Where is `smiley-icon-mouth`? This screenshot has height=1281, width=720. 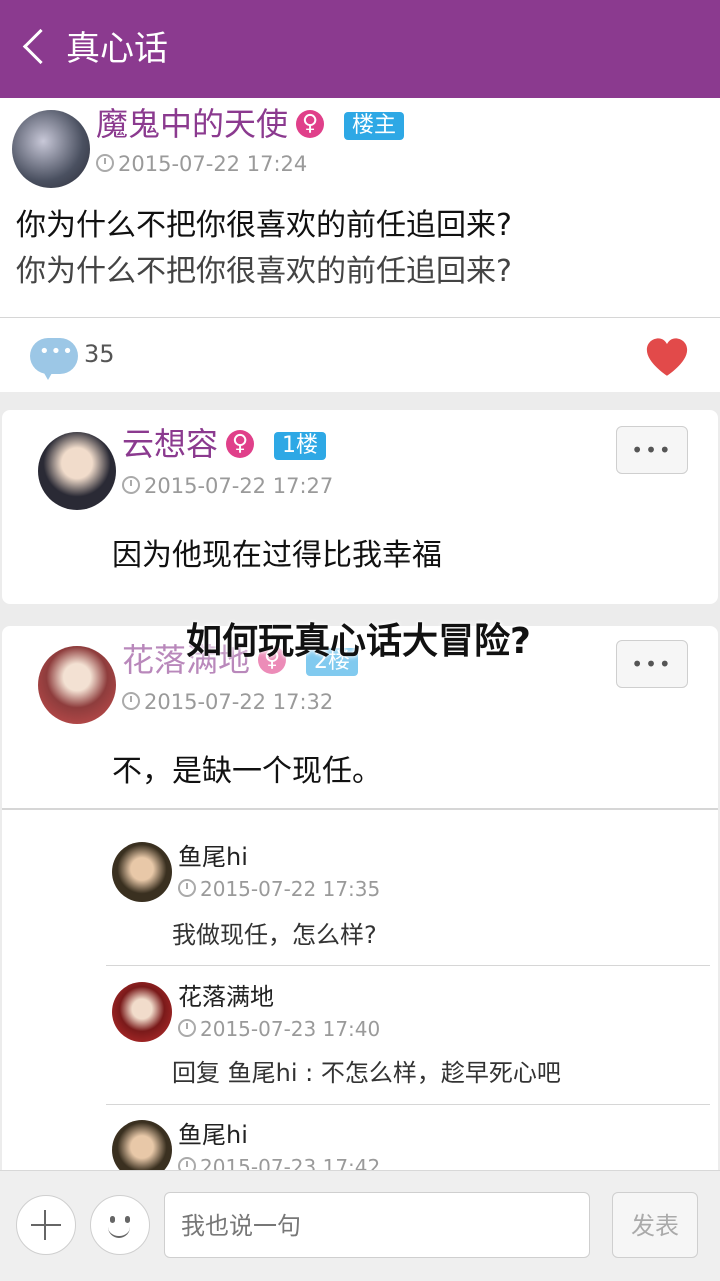 smiley-icon-mouth is located at coordinates (119, 1232).